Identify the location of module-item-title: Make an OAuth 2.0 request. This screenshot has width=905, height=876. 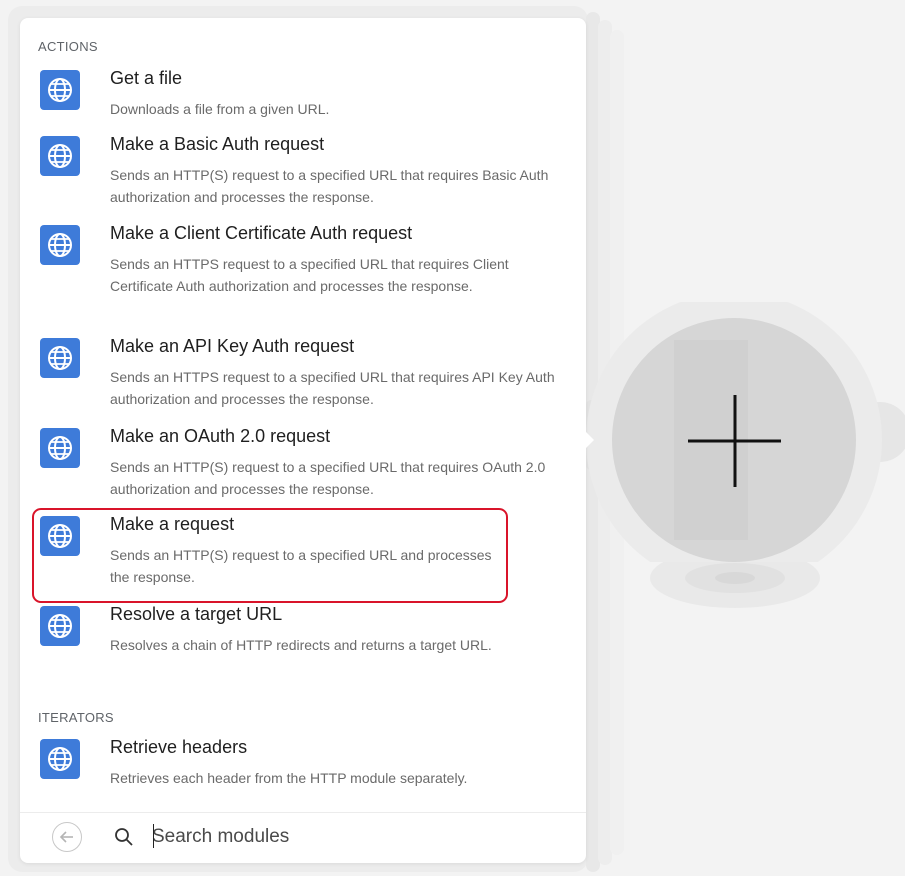
(220, 436).